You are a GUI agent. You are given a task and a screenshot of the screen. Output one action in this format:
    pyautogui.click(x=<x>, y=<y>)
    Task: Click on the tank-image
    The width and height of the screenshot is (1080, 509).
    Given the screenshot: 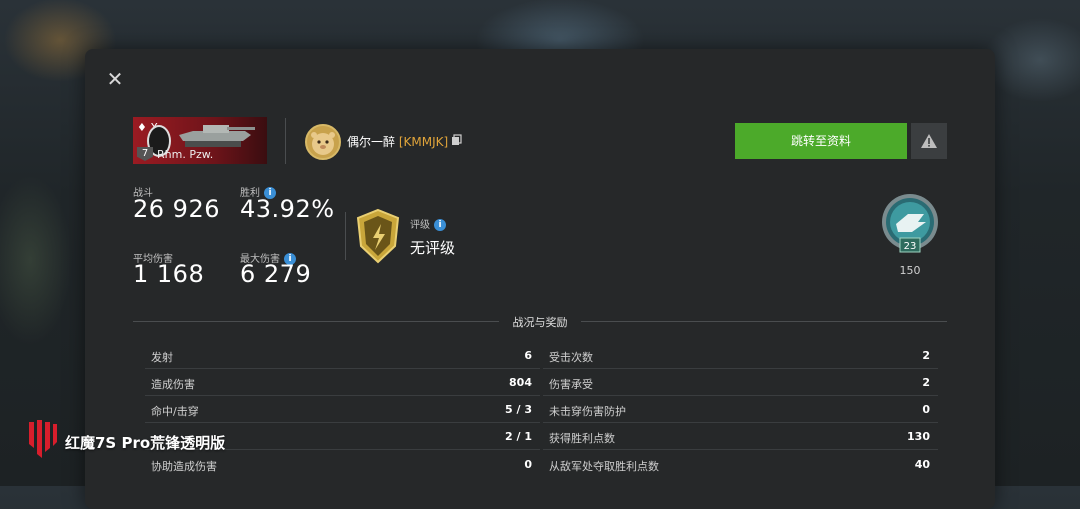 What is the action you would take?
    pyautogui.click(x=217, y=136)
    